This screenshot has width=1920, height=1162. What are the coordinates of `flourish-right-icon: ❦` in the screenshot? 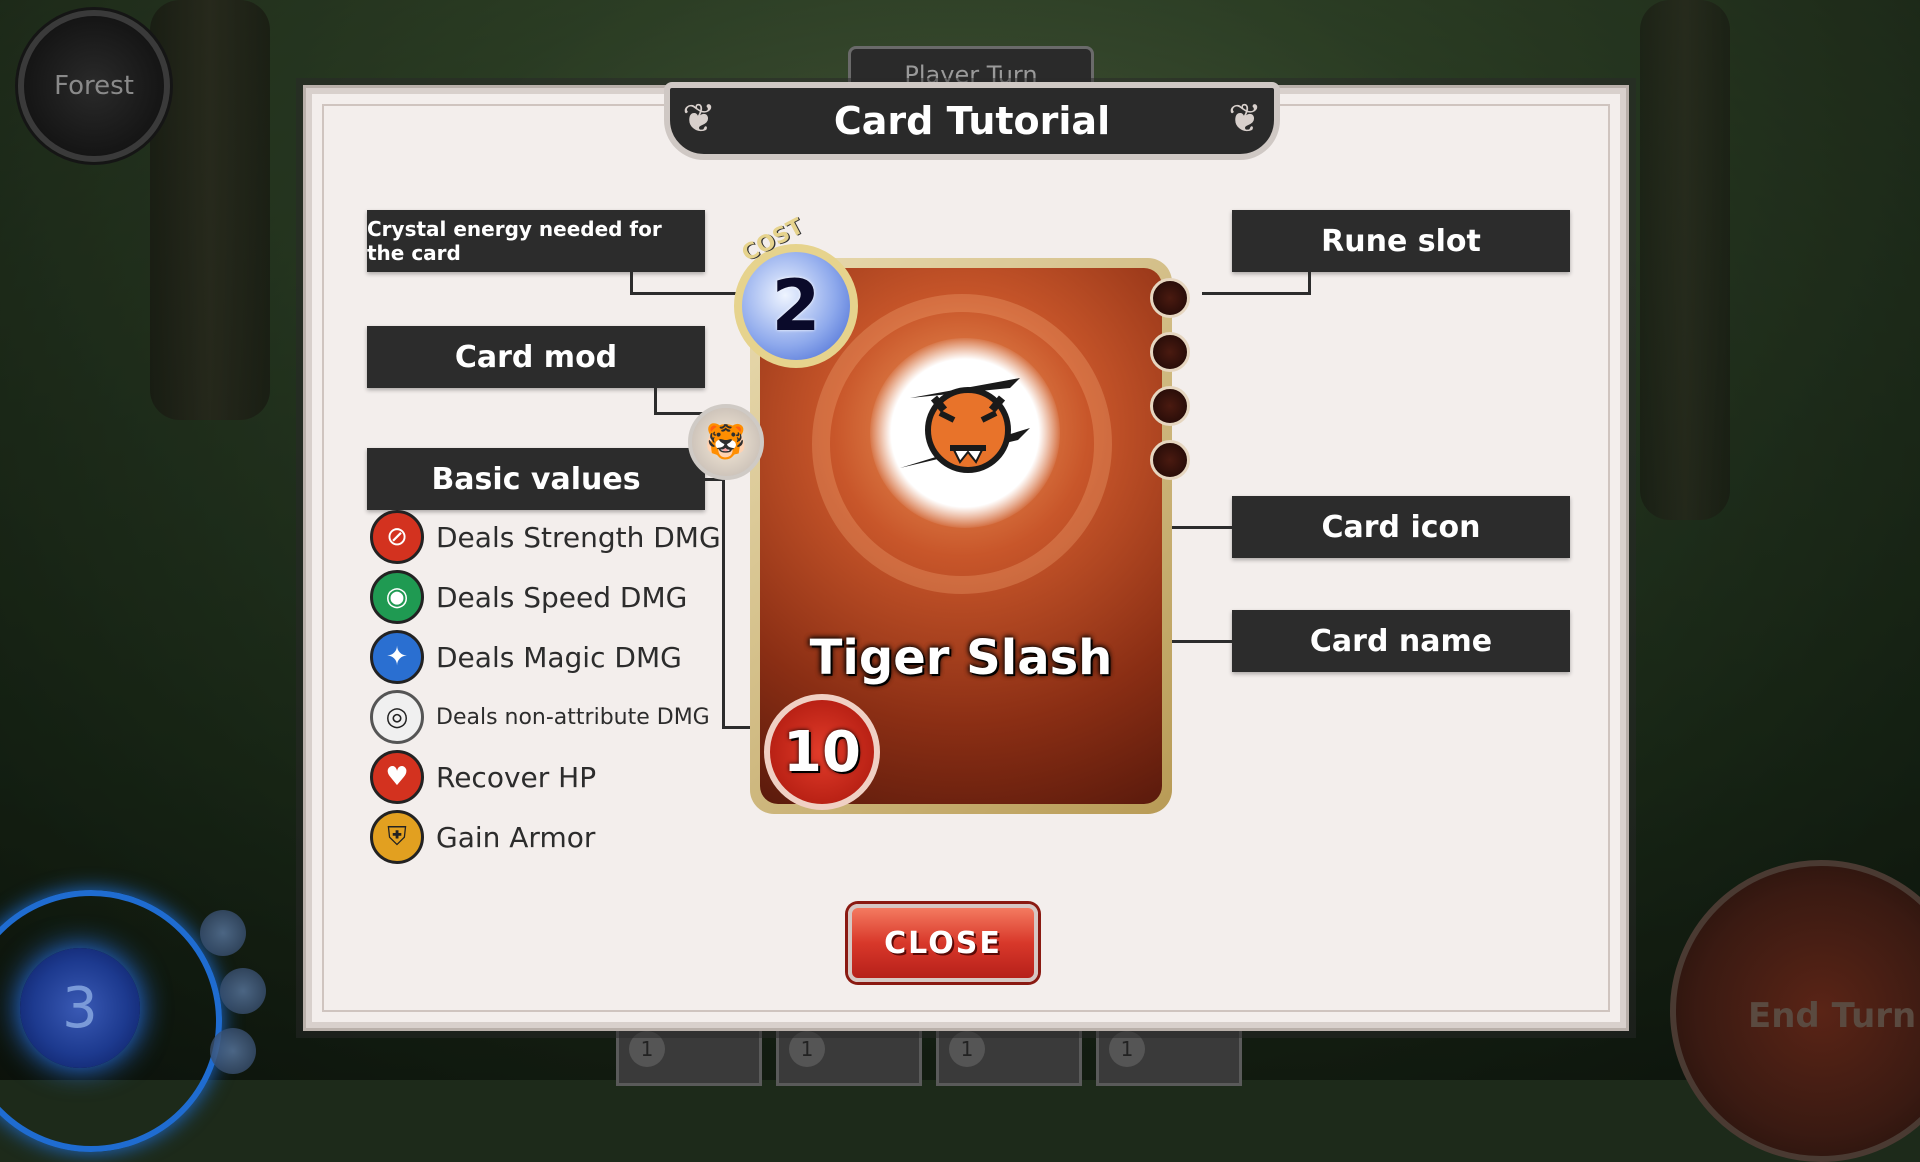 It's located at (1245, 119).